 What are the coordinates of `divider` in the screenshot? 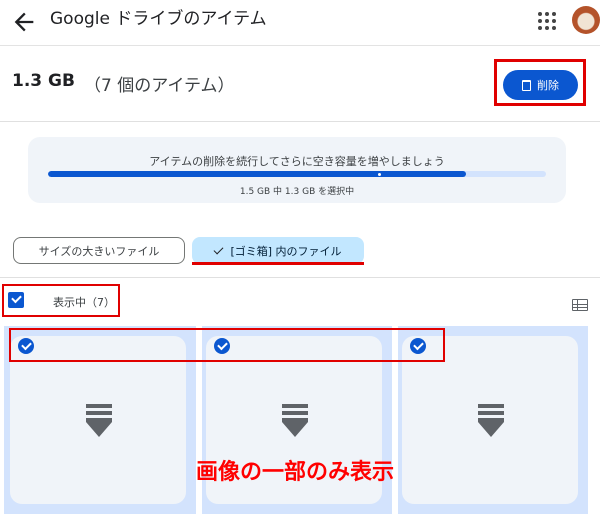 It's located at (300, 277).